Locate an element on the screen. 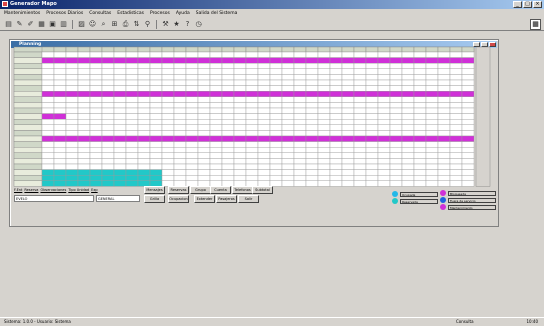  planning-tab: Observaciones is located at coordinates (53, 190).